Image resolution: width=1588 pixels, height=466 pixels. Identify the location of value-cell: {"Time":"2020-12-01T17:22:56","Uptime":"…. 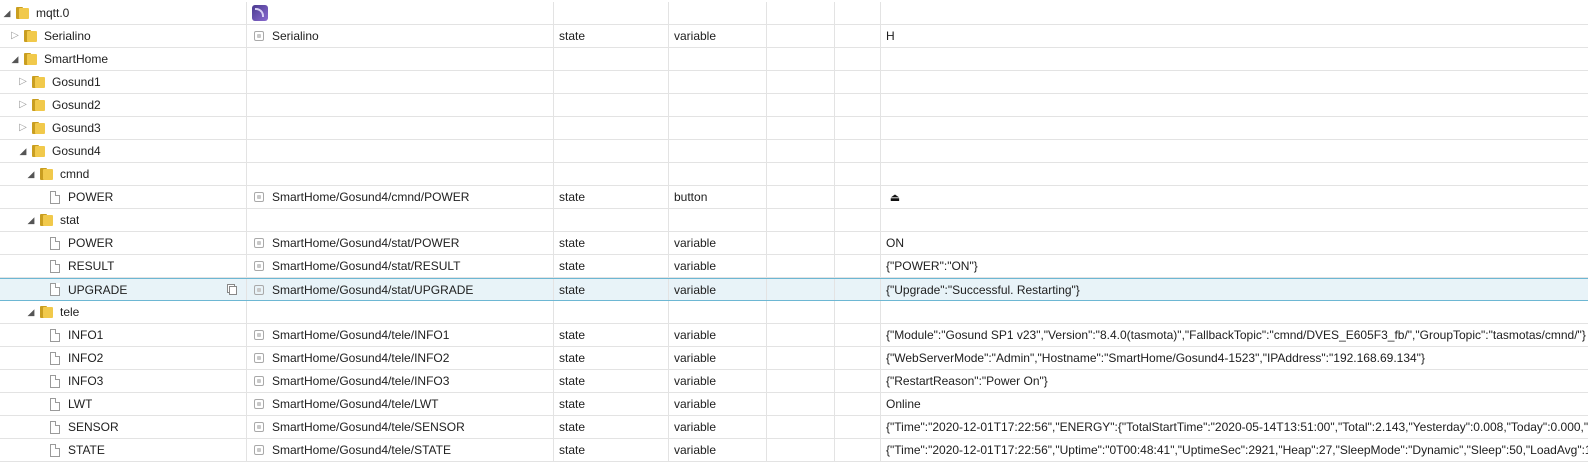
(1234, 450).